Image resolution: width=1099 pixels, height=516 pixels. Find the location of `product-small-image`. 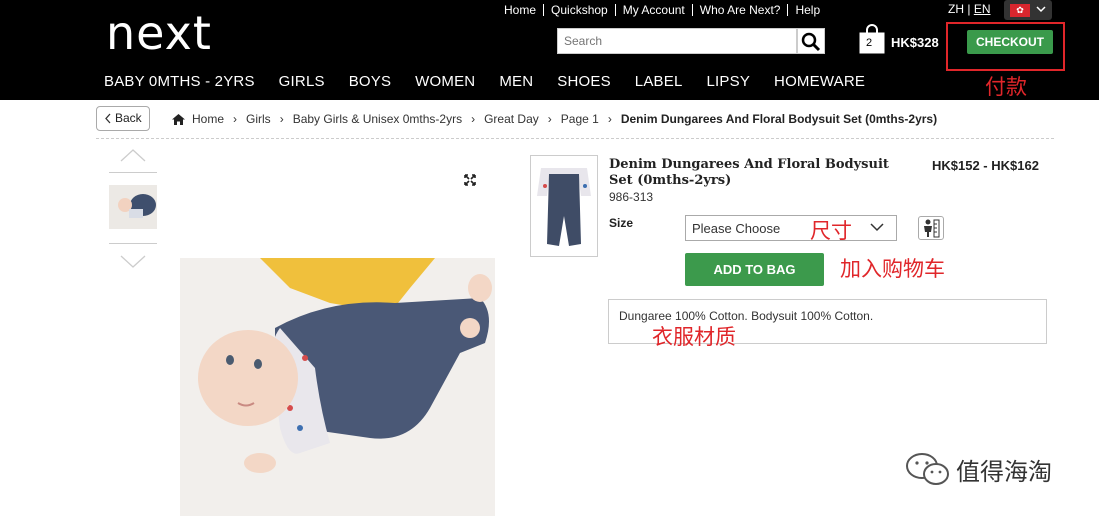

product-small-image is located at coordinates (564, 206).